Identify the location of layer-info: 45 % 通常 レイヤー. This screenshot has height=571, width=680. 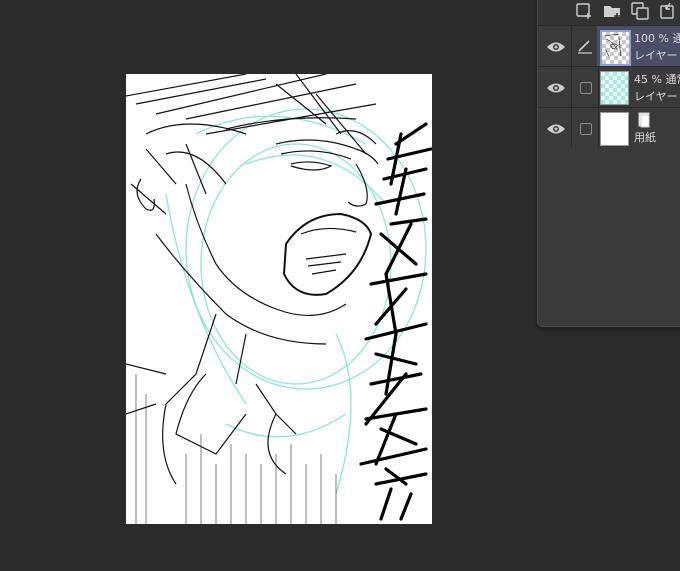
(638, 87).